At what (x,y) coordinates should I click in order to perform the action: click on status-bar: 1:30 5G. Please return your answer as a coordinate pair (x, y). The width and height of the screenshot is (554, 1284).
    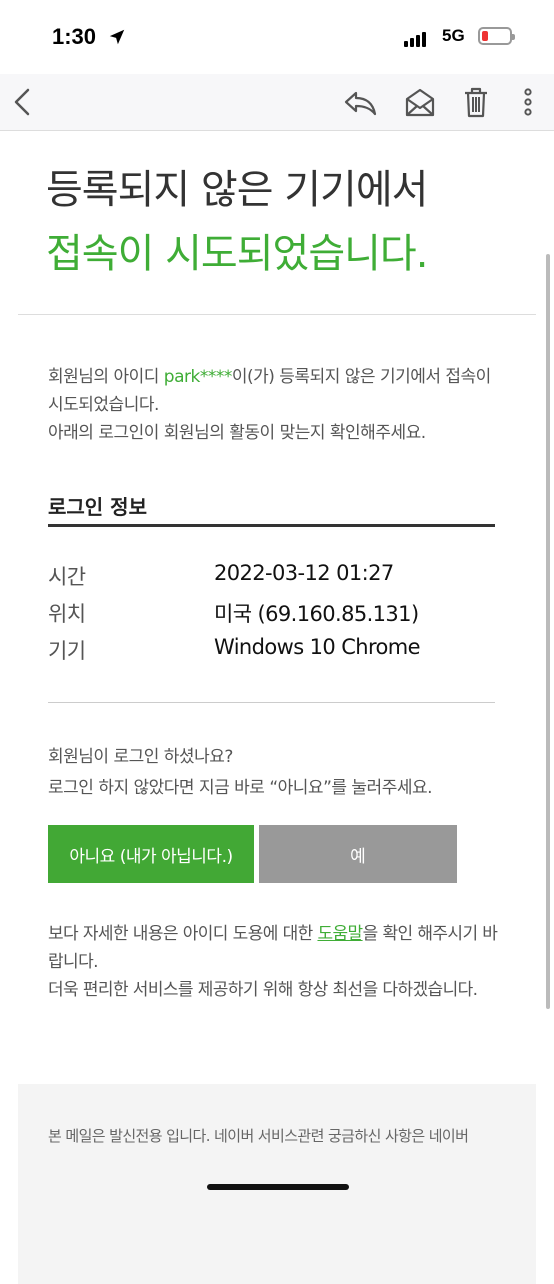
    Looking at the image, I should click on (277, 37).